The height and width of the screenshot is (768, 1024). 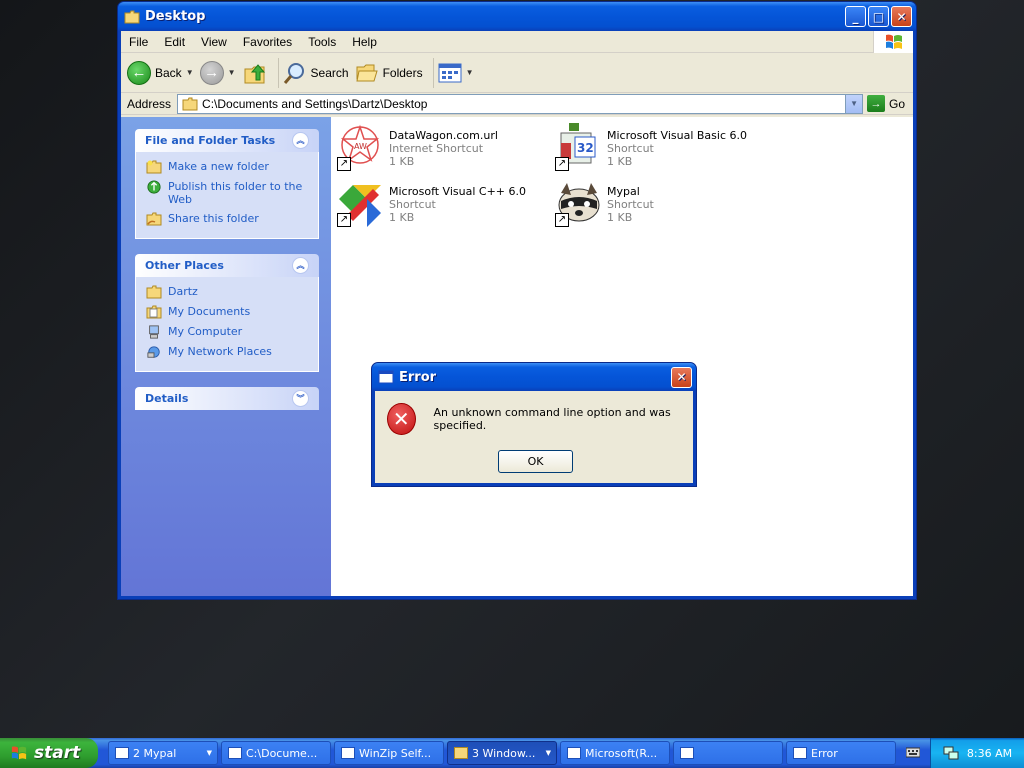 I want to click on menu-file: File, so click(x=138, y=42).